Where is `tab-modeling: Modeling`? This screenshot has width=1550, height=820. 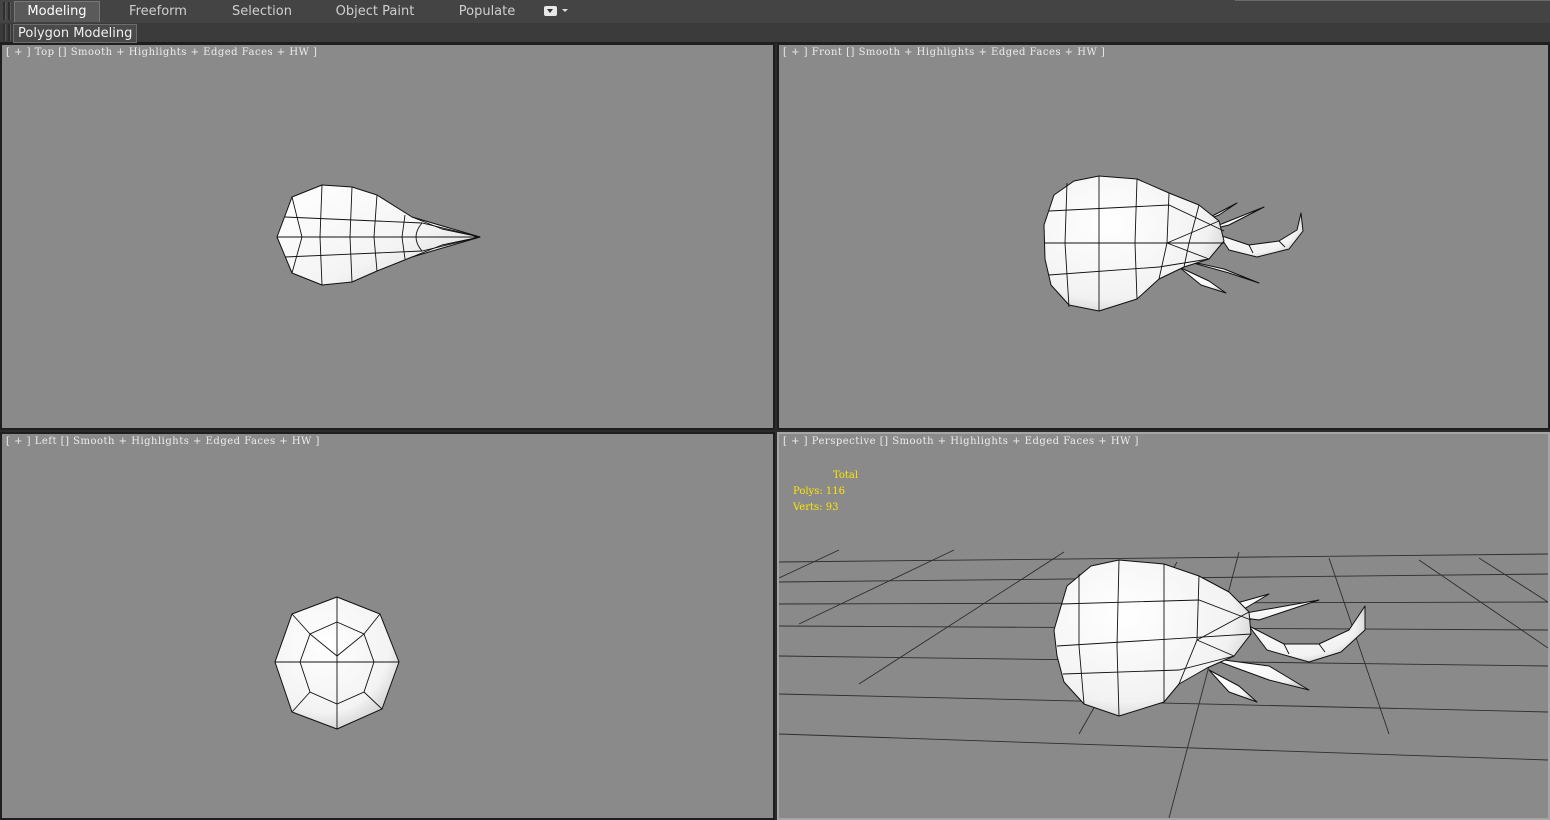
tab-modeling: Modeling is located at coordinates (57, 11).